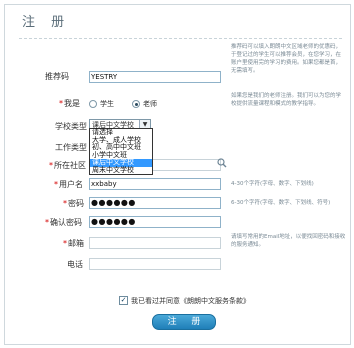 The height and width of the screenshot is (348, 354). I want to click on community-label: *所在社区, so click(67, 165).